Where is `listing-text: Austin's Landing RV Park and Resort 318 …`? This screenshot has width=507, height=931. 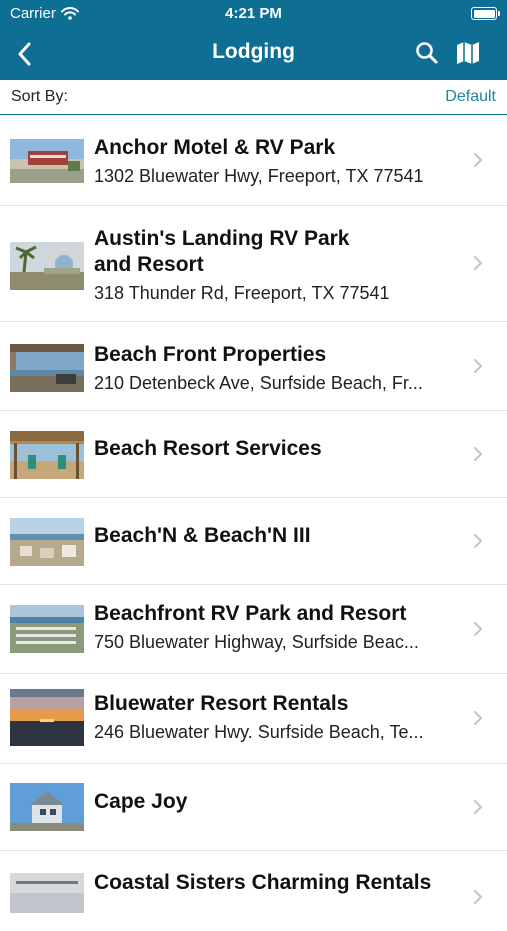 listing-text: Austin's Landing RV Park and Resort 318 … is located at coordinates (278, 265).